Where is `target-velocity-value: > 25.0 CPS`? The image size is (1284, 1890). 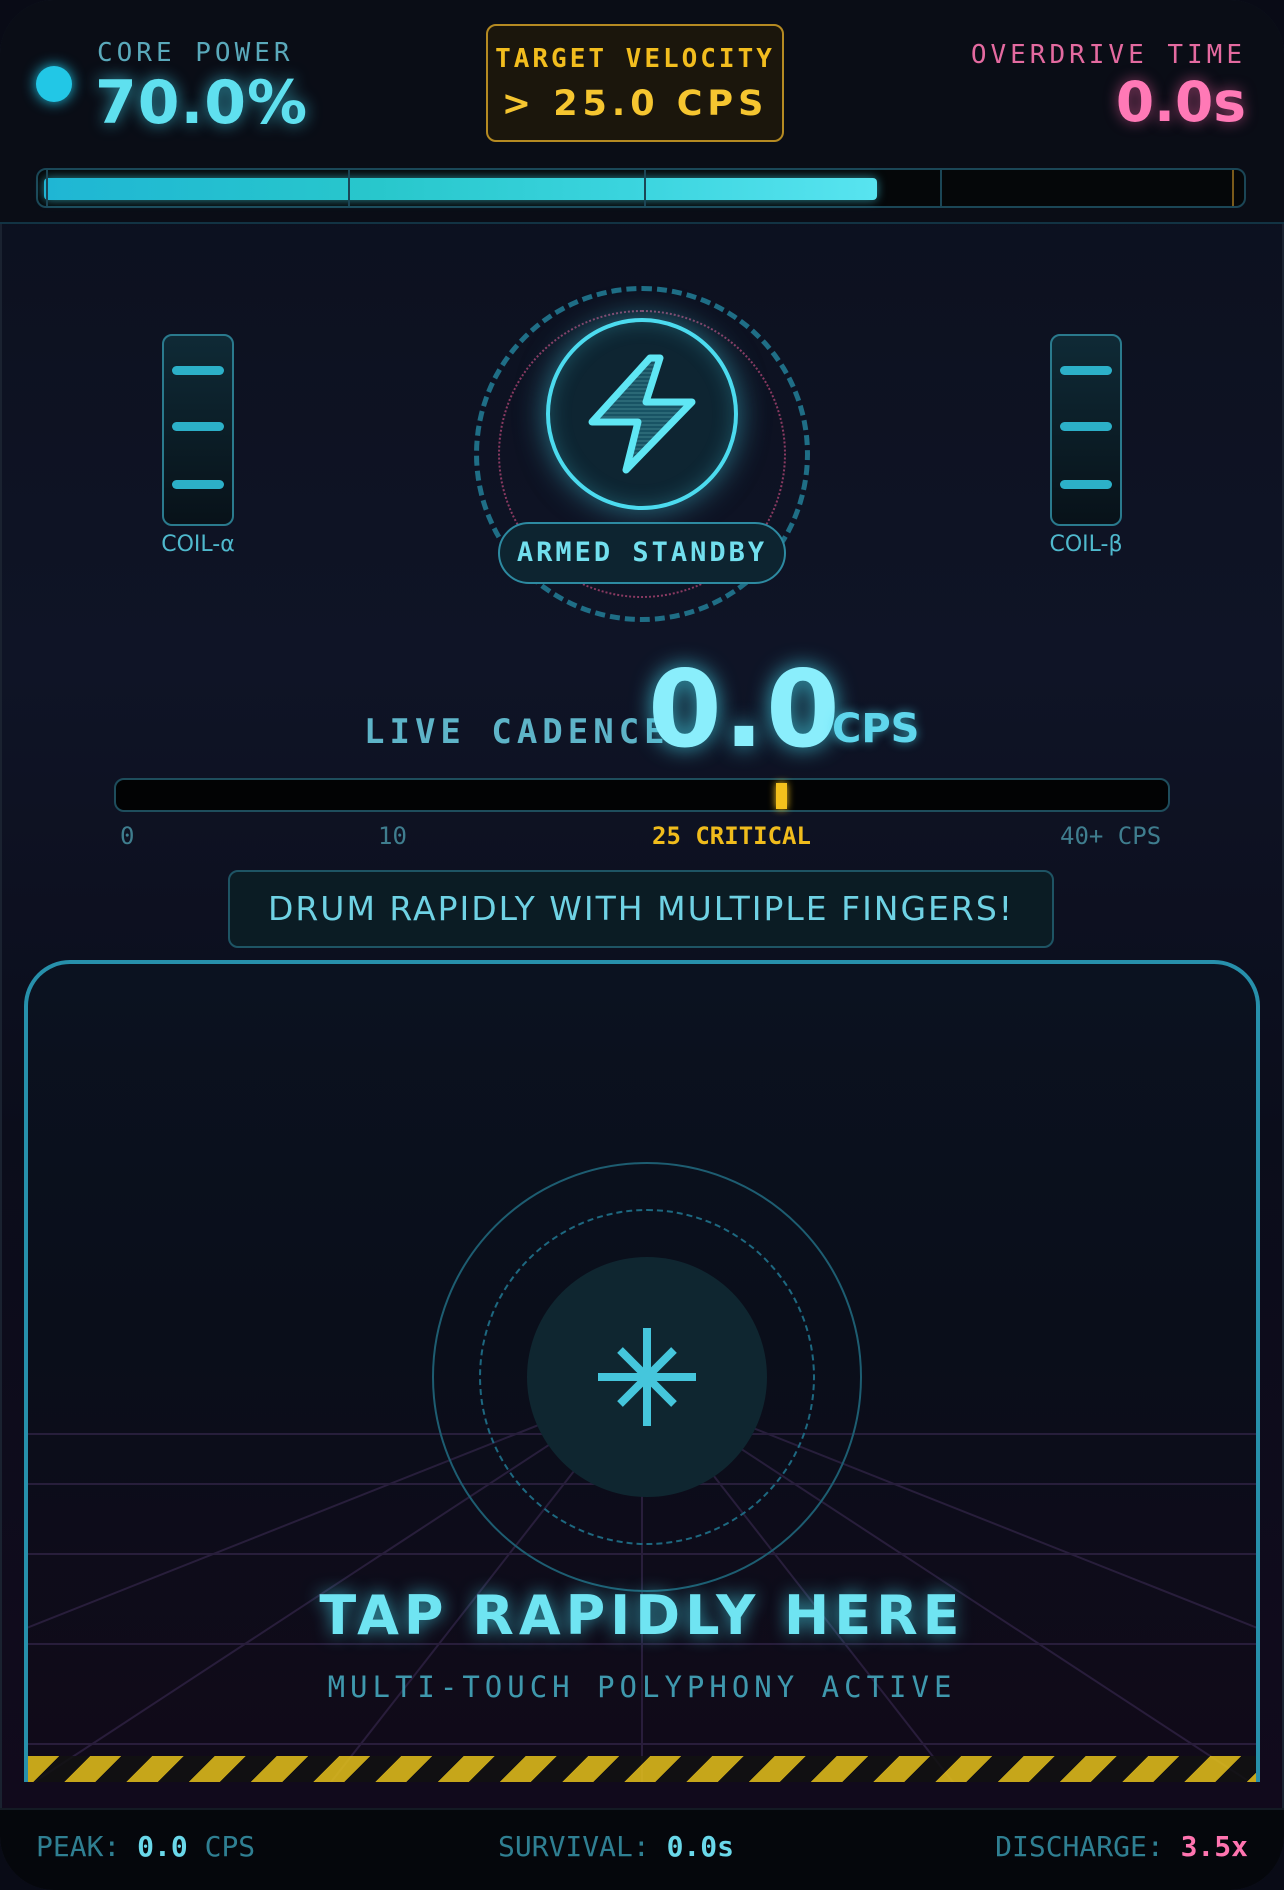
target-velocity-value: > 25.0 CPS is located at coordinates (635, 104).